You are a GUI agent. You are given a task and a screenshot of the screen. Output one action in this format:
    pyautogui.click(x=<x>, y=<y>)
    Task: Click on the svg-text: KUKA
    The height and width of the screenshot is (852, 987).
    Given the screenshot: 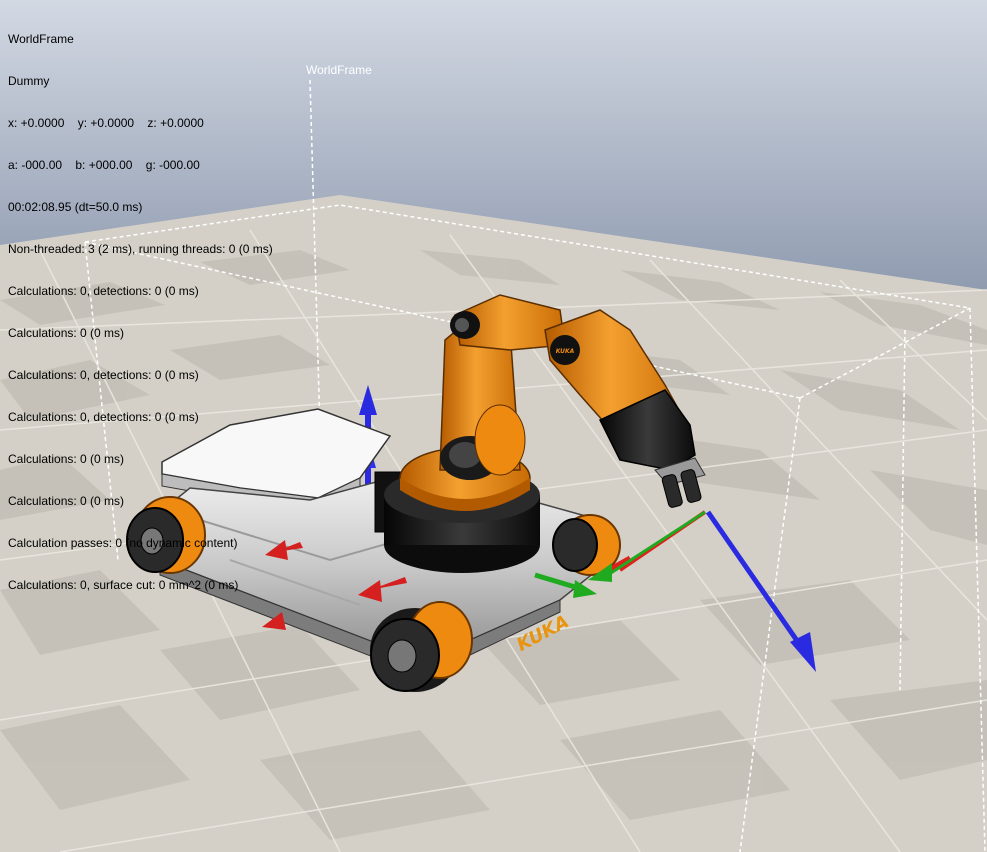 What is the action you would take?
    pyautogui.click(x=565, y=351)
    